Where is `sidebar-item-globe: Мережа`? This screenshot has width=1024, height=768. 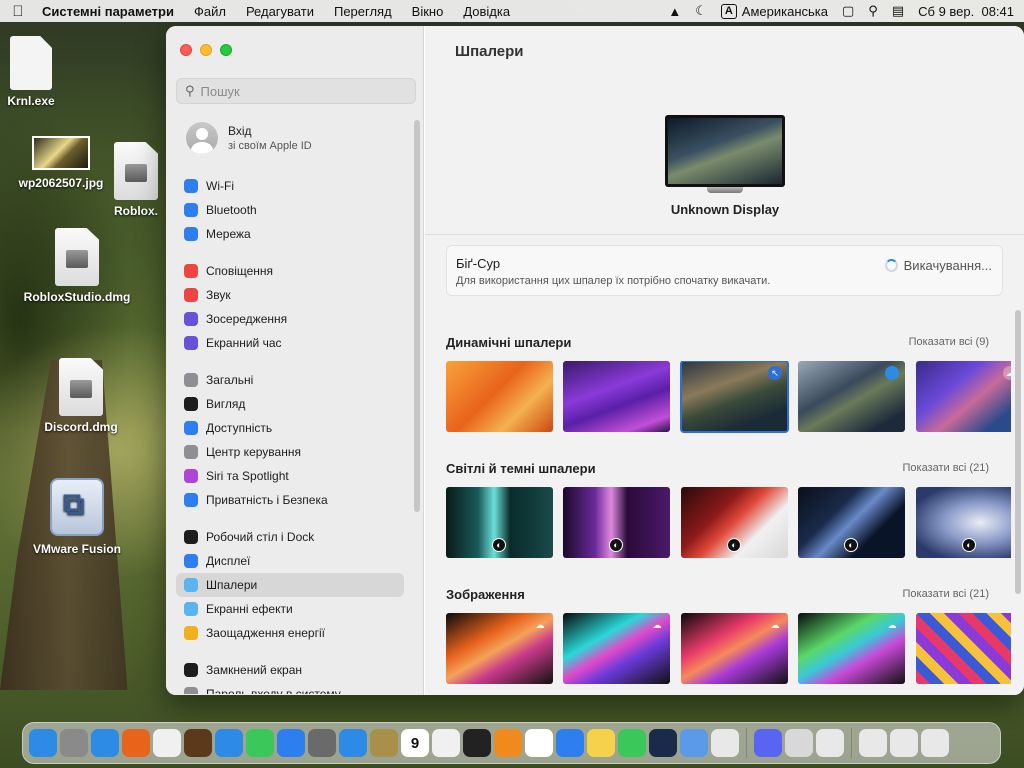
sidebar-item-globe: Мережа is located at coordinates (290, 234).